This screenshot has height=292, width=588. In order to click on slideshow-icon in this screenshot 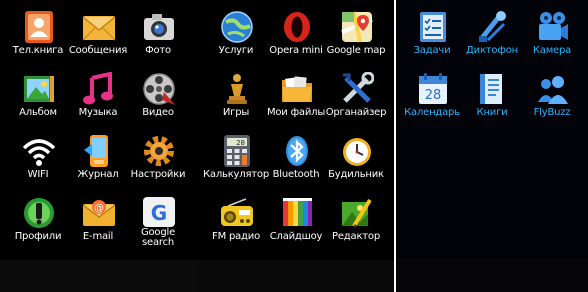, I will do `click(297, 213)`.